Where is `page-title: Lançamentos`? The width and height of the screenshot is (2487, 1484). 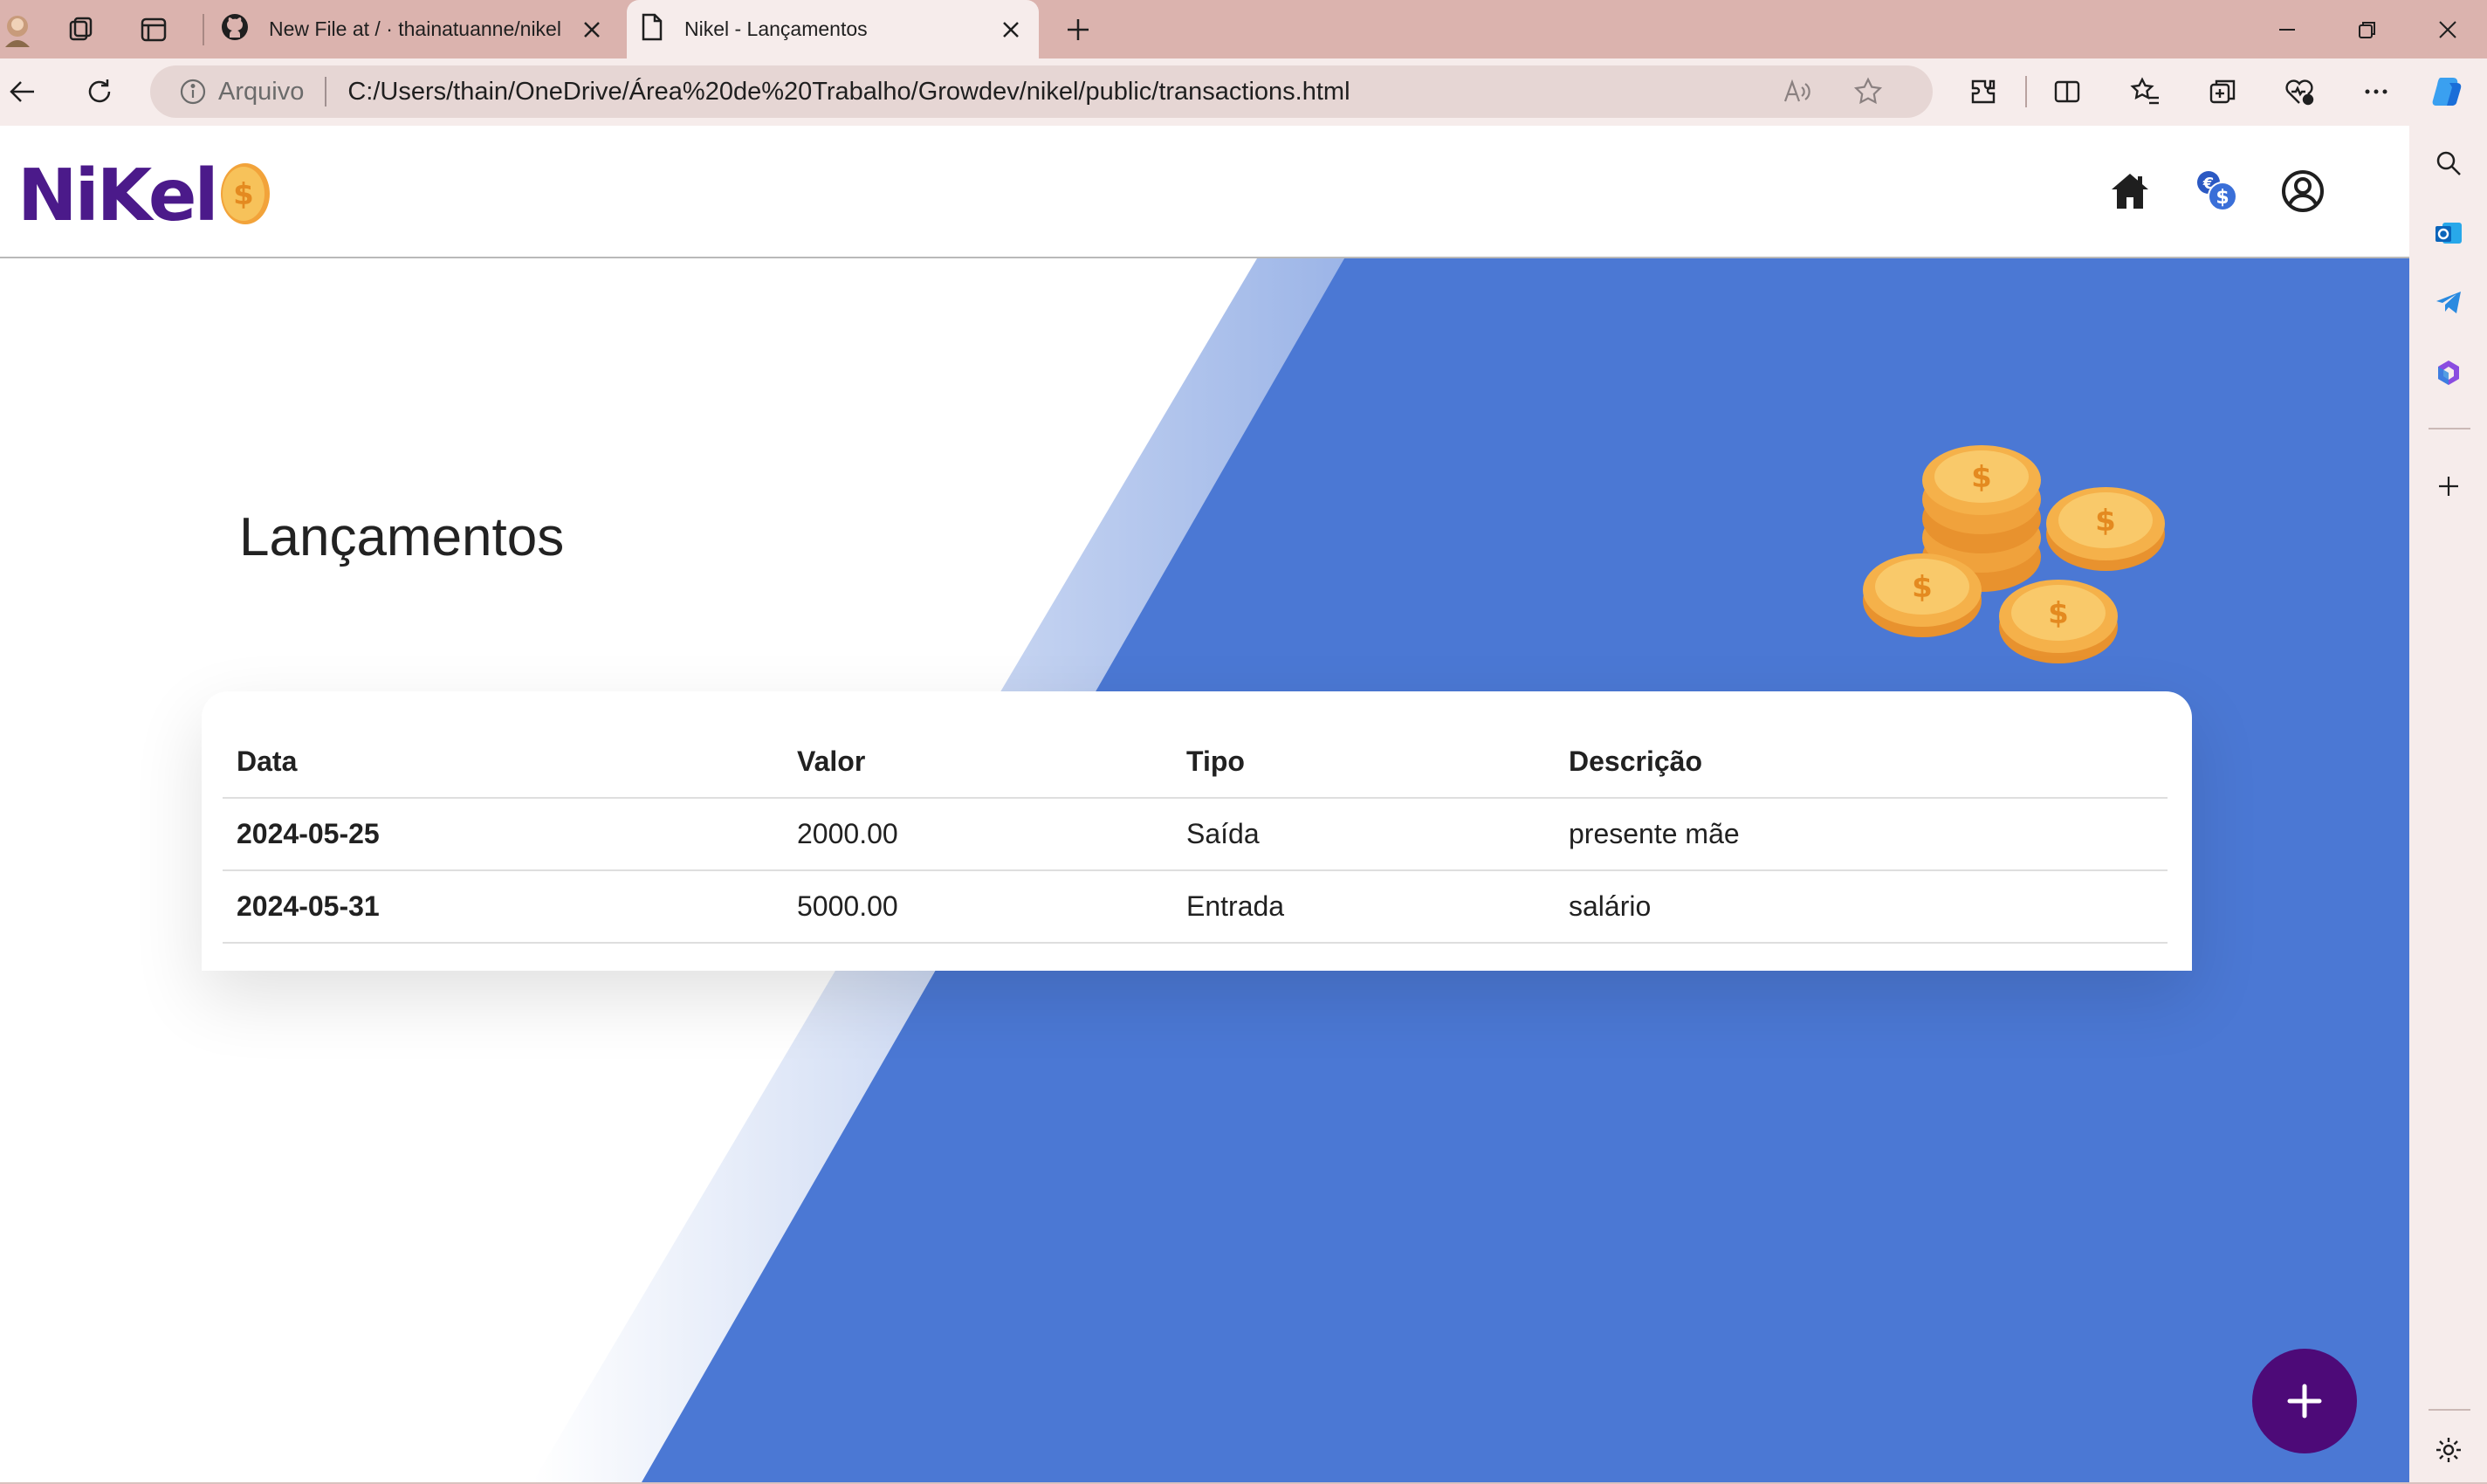 page-title: Lançamentos is located at coordinates (402, 537).